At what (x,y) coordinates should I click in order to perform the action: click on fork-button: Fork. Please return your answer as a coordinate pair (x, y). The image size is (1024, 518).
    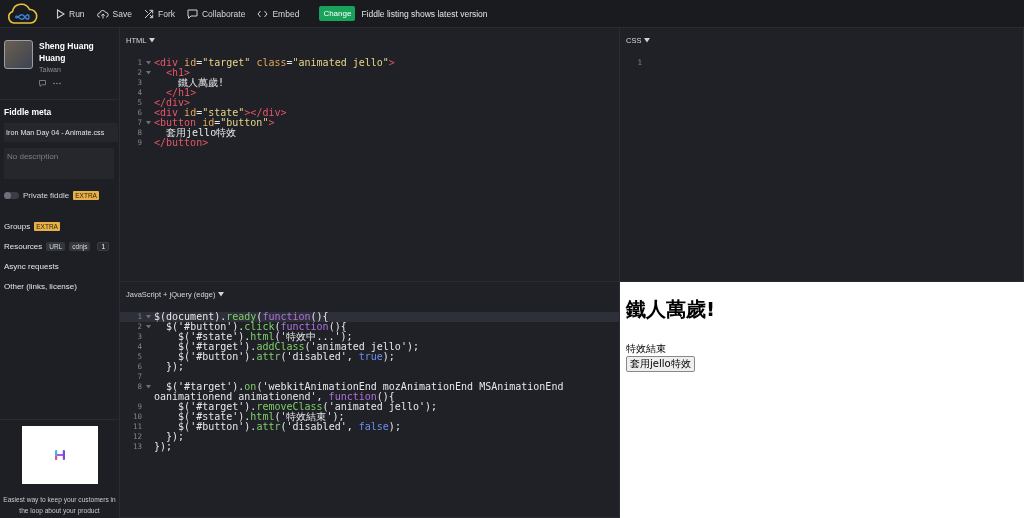
    Looking at the image, I should click on (159, 13).